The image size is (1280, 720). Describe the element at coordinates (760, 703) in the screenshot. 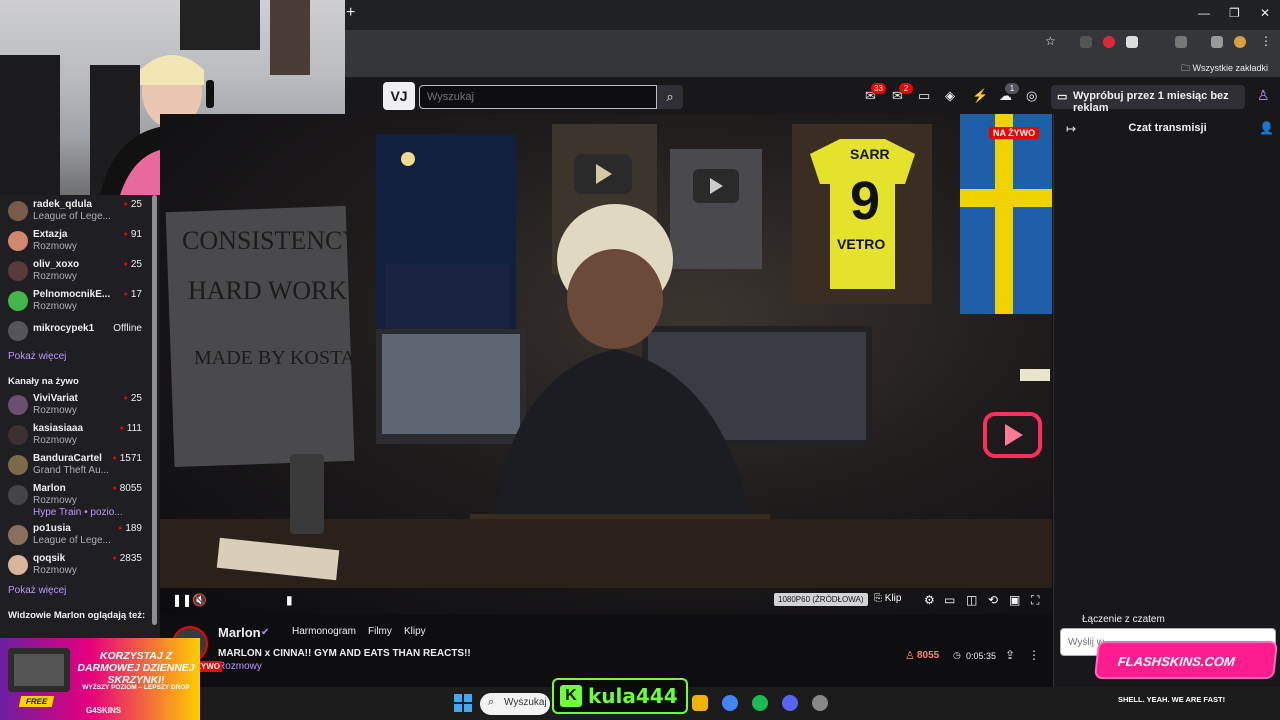

I see `spotify-icon` at that location.